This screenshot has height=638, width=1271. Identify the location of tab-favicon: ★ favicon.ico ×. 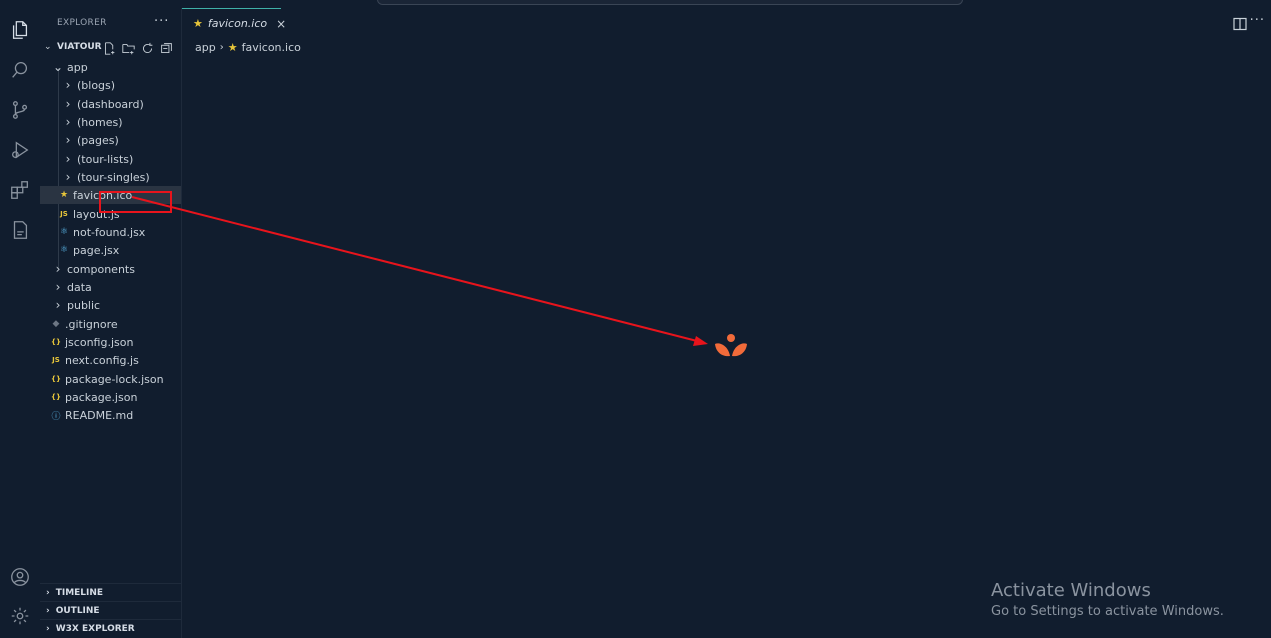
(234, 23).